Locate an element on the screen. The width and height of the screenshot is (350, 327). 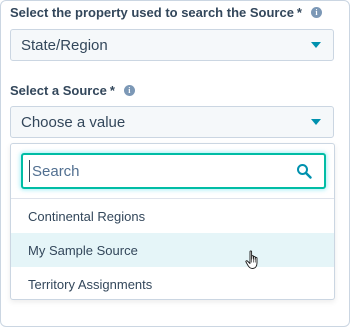
option-continental-regions: Continental Regions is located at coordinates (172, 216).